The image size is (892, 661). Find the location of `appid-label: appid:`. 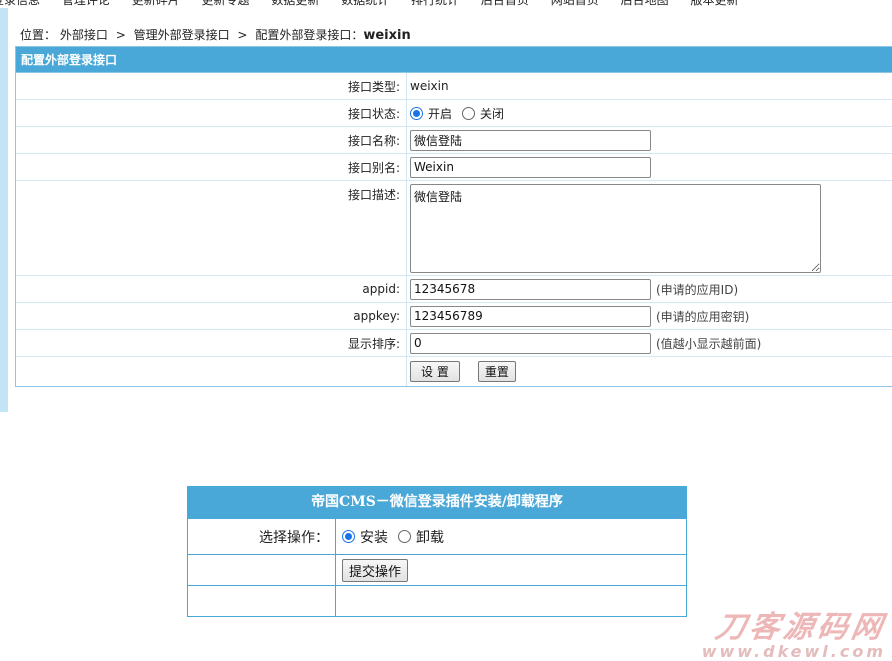

appid-label: appid: is located at coordinates (211, 289).